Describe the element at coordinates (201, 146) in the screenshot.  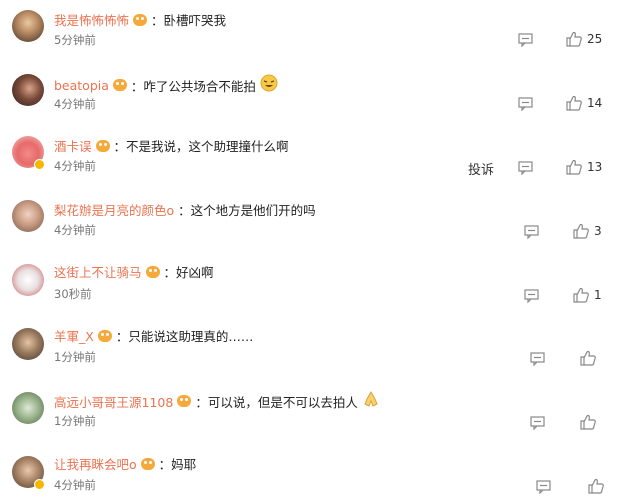
I see `comment-text: ：不是我说，这个助理撞什么啊` at that location.